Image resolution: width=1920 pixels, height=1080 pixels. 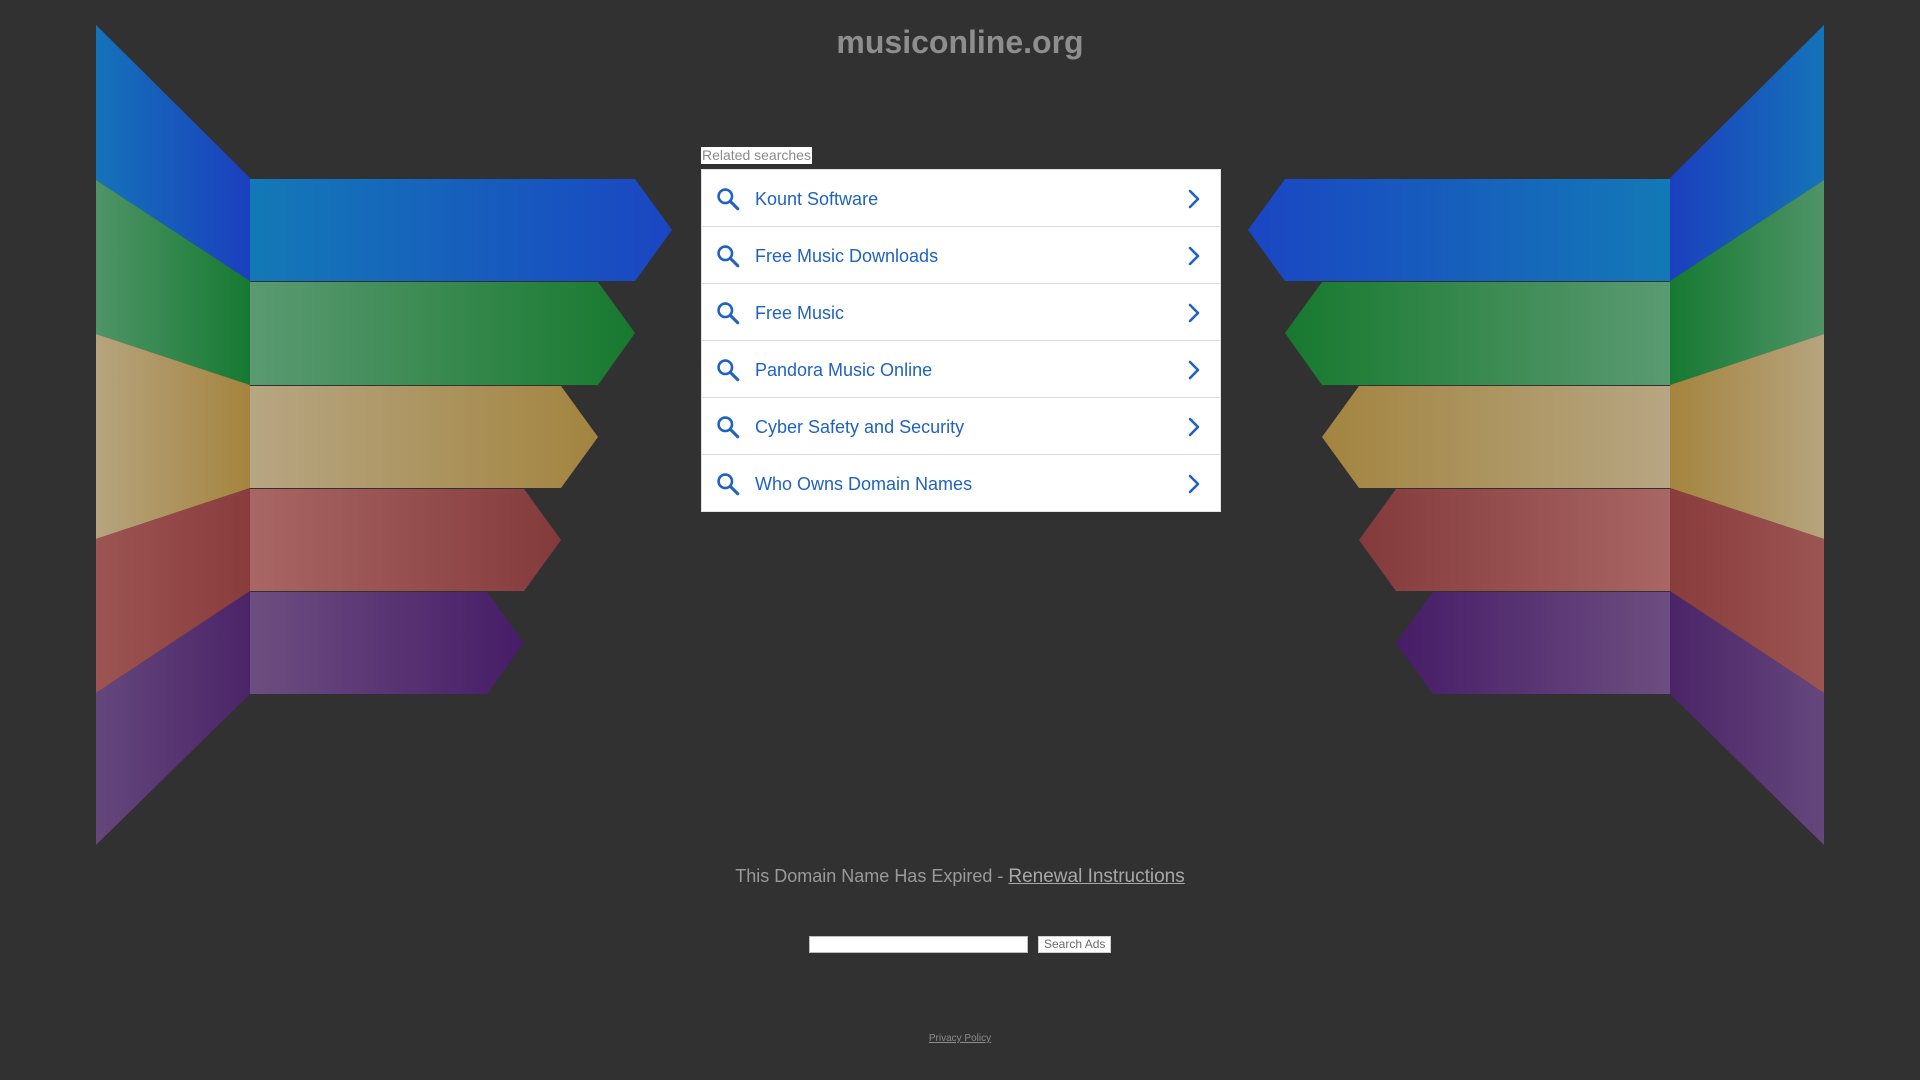 I want to click on left-arrow-purple, so click(x=387, y=643).